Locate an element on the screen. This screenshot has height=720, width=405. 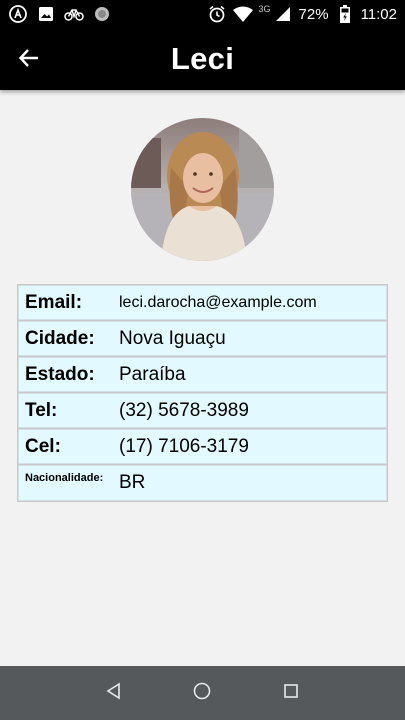
alarm-icon is located at coordinates (217, 14).